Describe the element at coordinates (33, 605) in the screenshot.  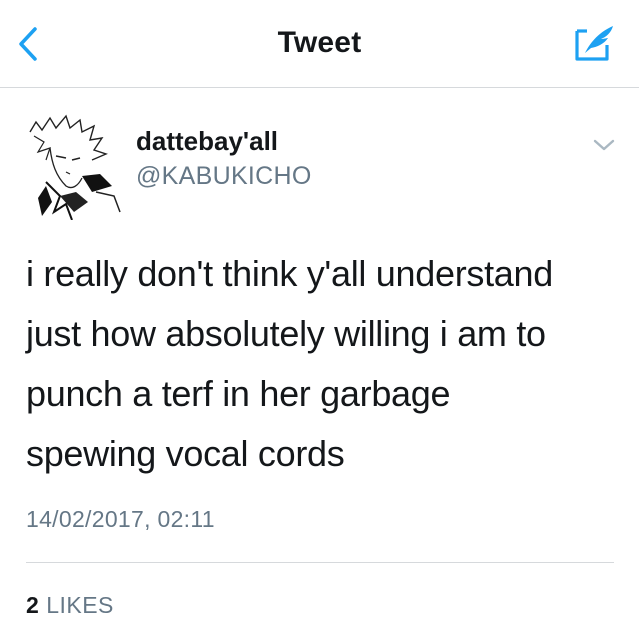
I see `likes-count: 2` at that location.